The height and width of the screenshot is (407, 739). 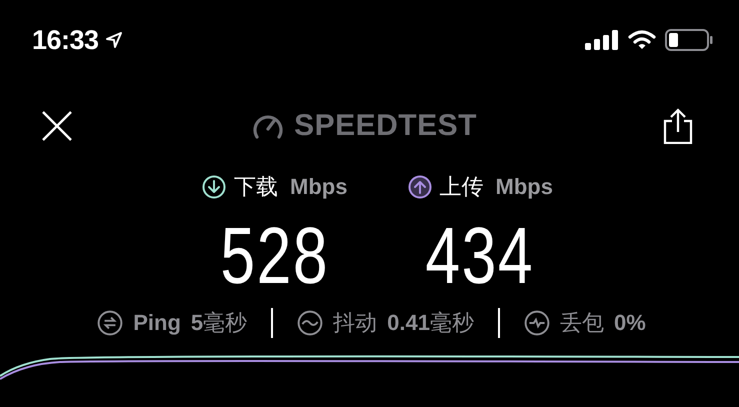 I want to click on pulse-icon, so click(x=537, y=323).